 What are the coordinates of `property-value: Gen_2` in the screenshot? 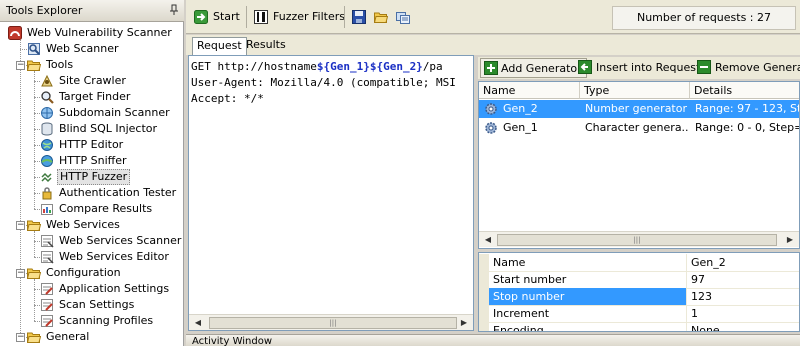 It's located at (743, 262).